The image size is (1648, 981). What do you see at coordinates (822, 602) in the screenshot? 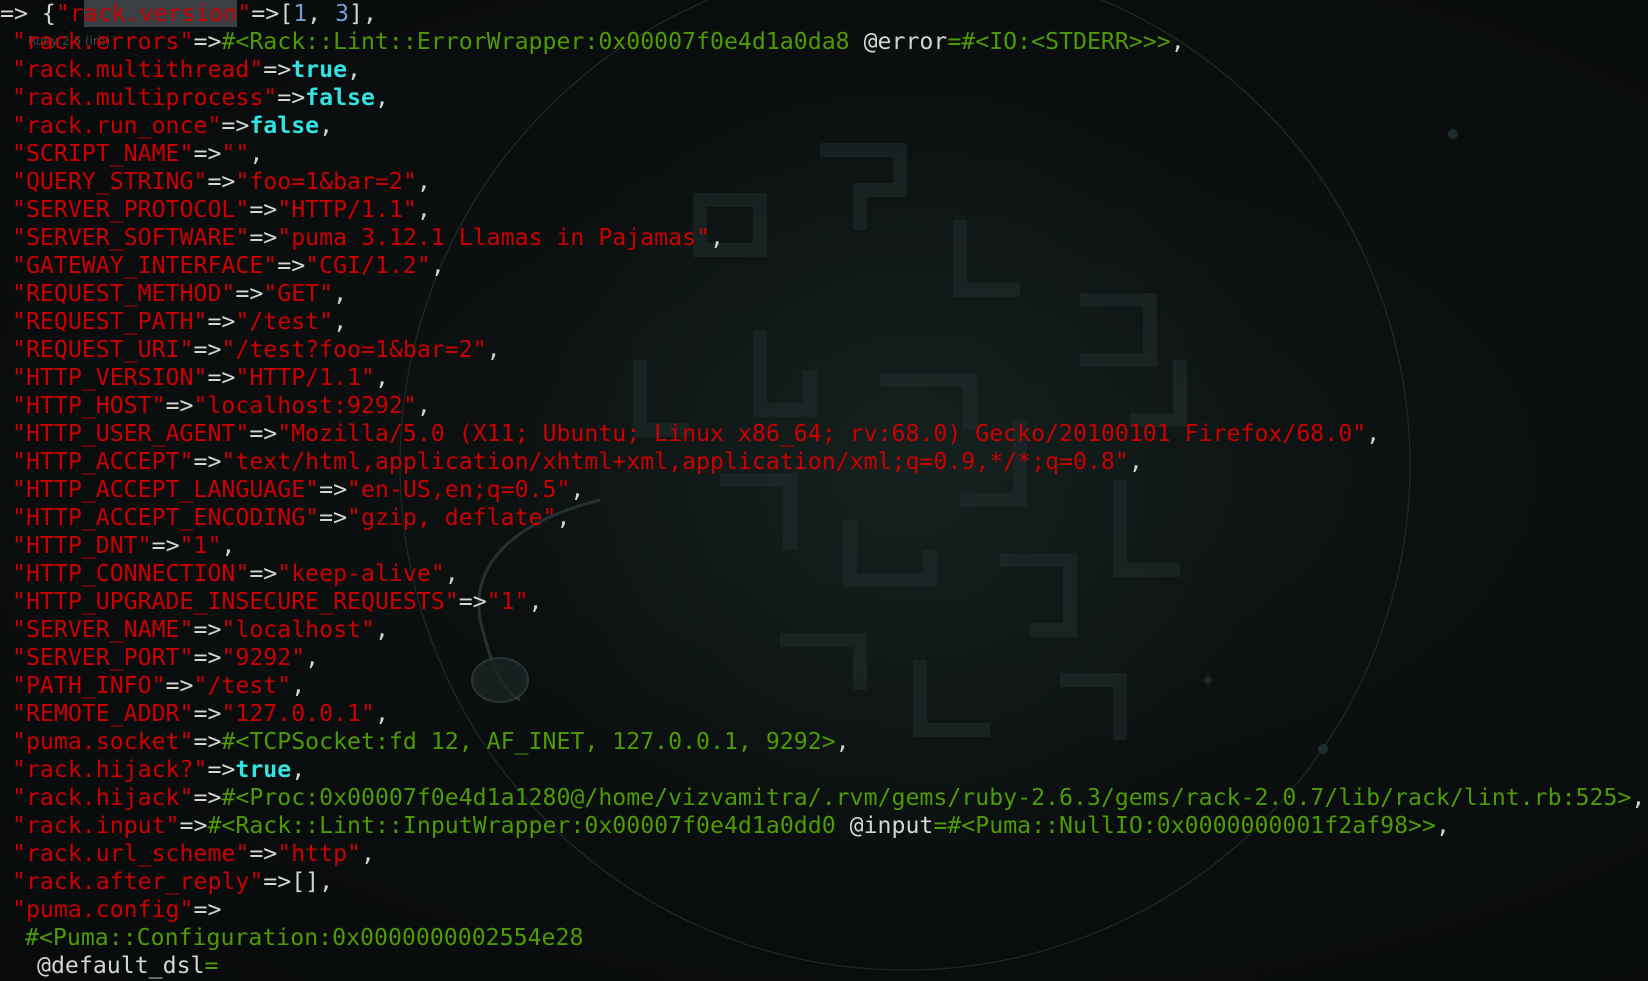
I see `terminal-line: "HTTP_UPGRADE_INSECURE_REQUESTS"=>"1",` at bounding box center [822, 602].